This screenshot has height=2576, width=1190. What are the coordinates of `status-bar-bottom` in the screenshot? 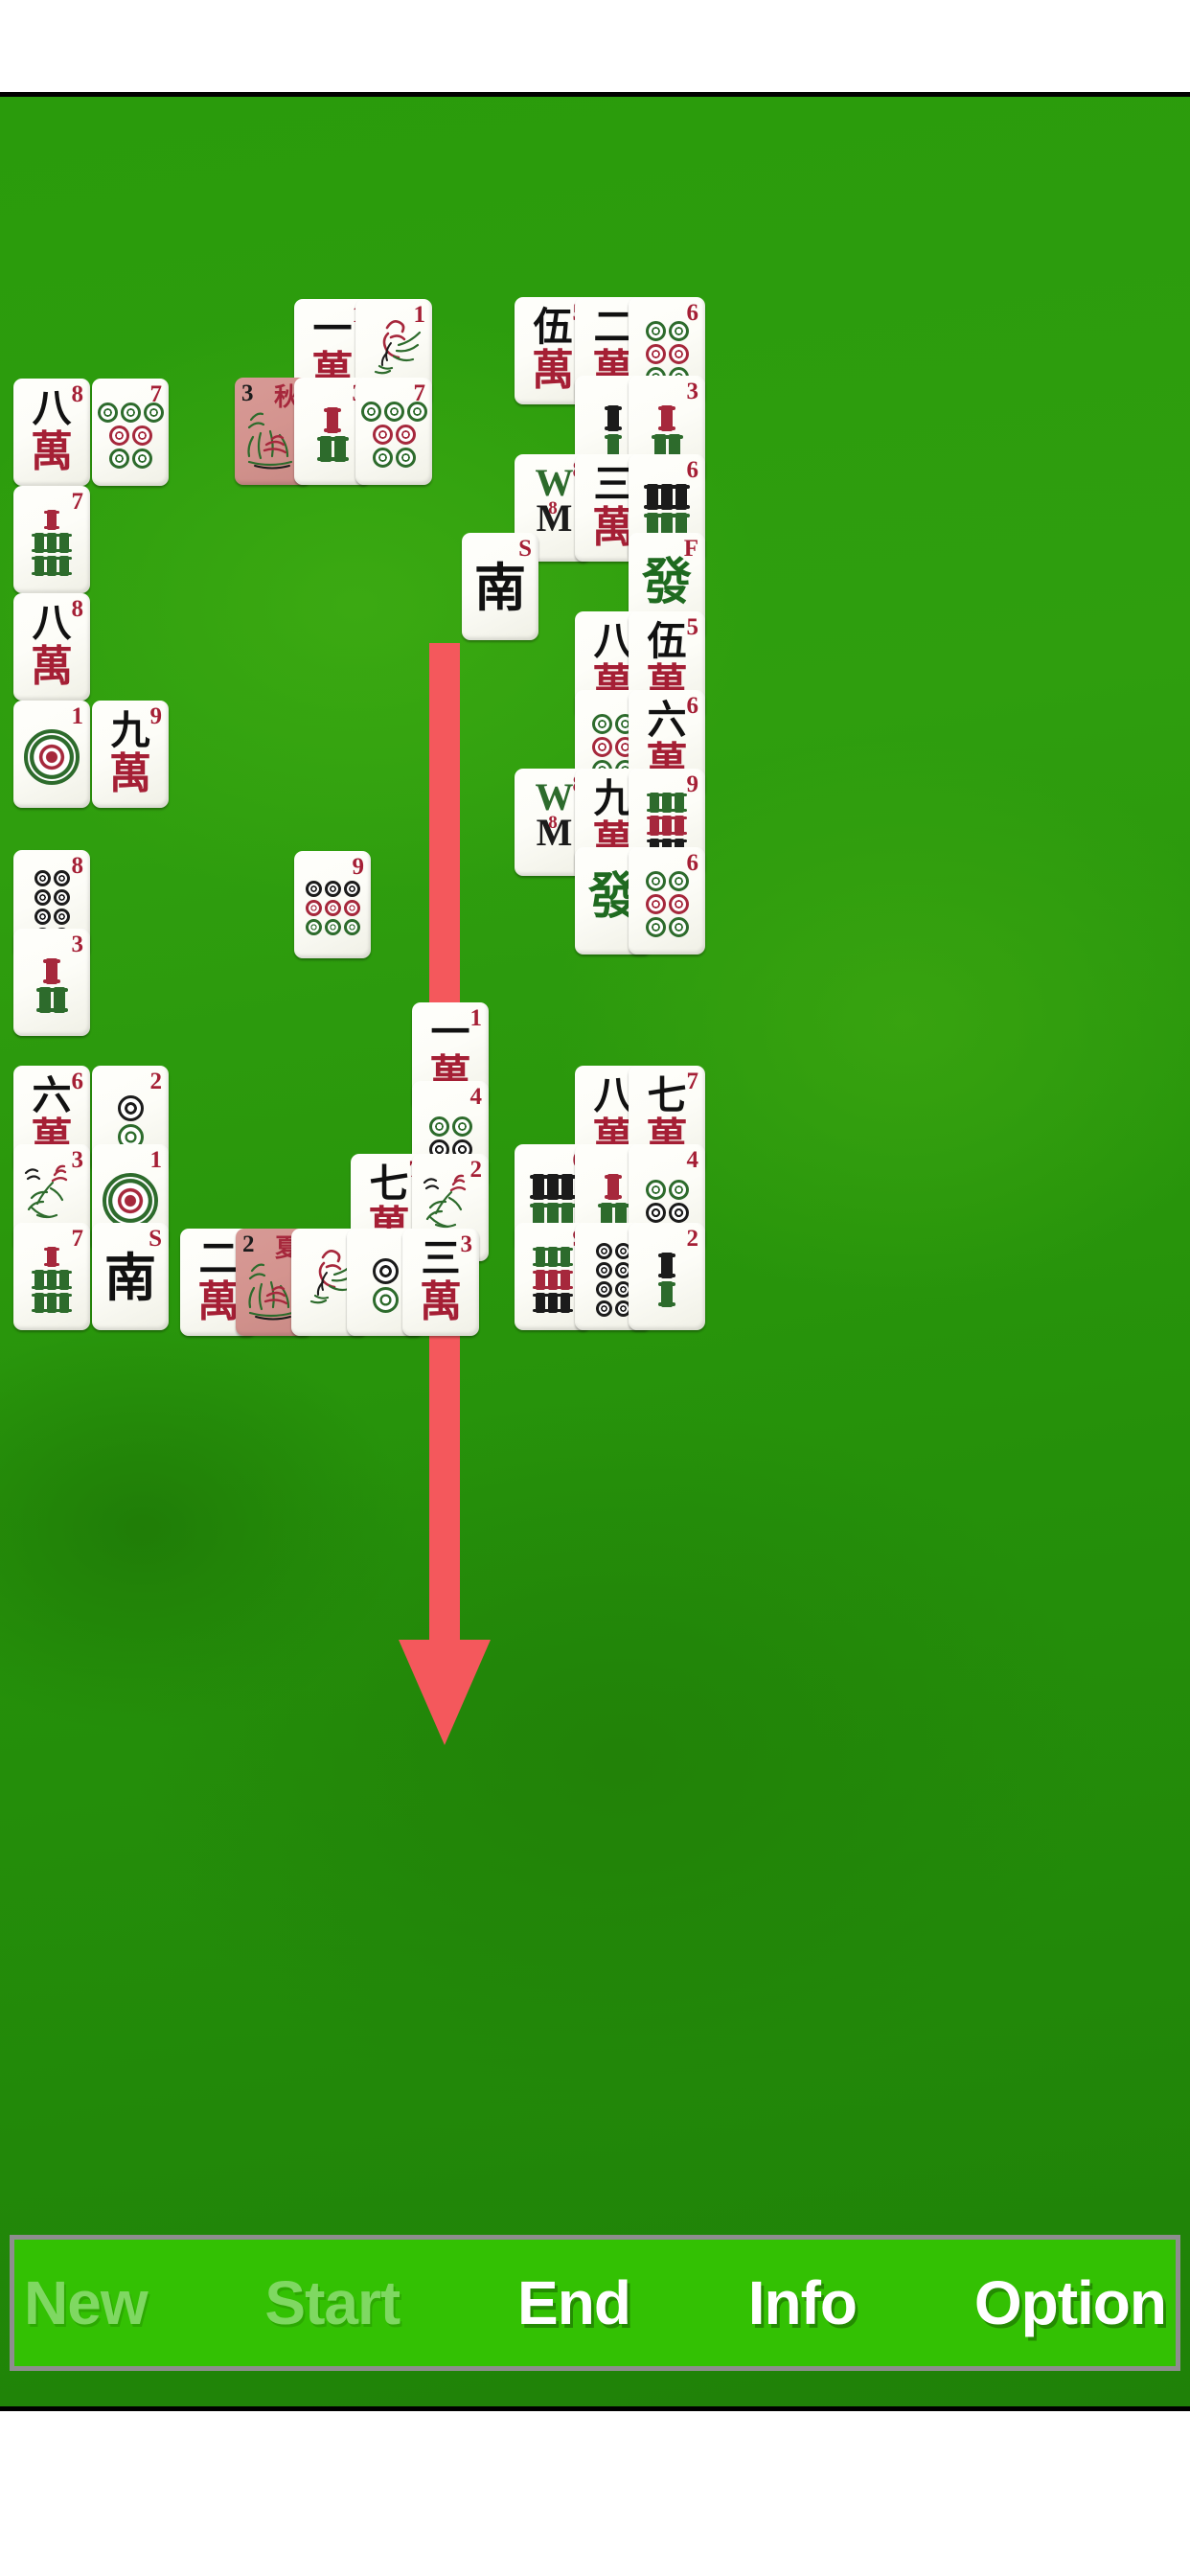 It's located at (595, 2493).